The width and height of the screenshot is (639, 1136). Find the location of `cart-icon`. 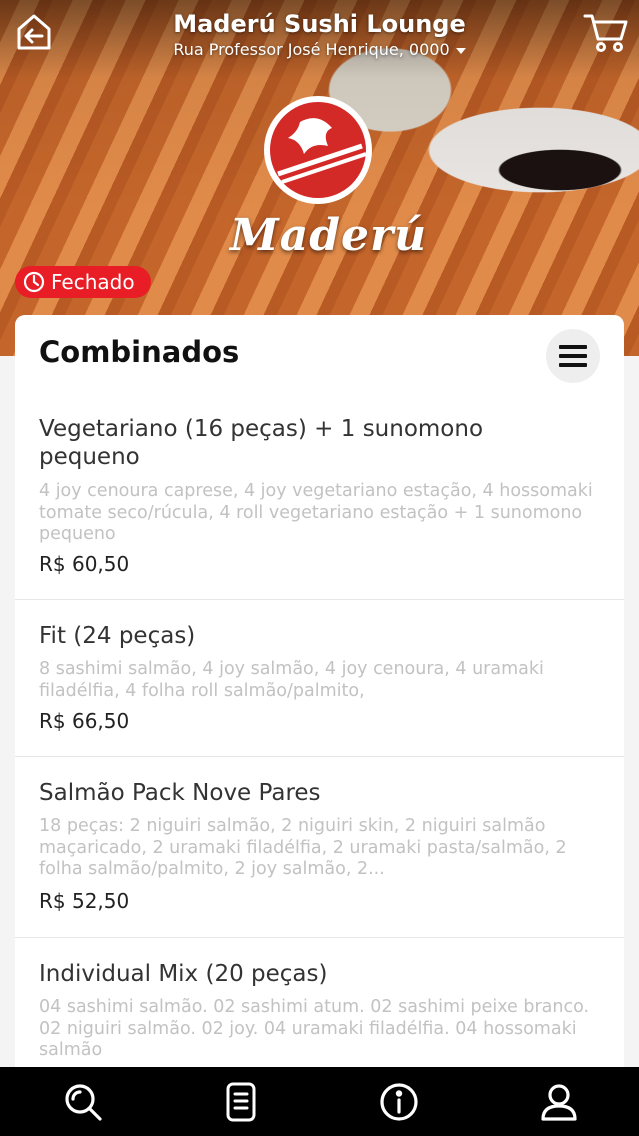

cart-icon is located at coordinates (605, 33).